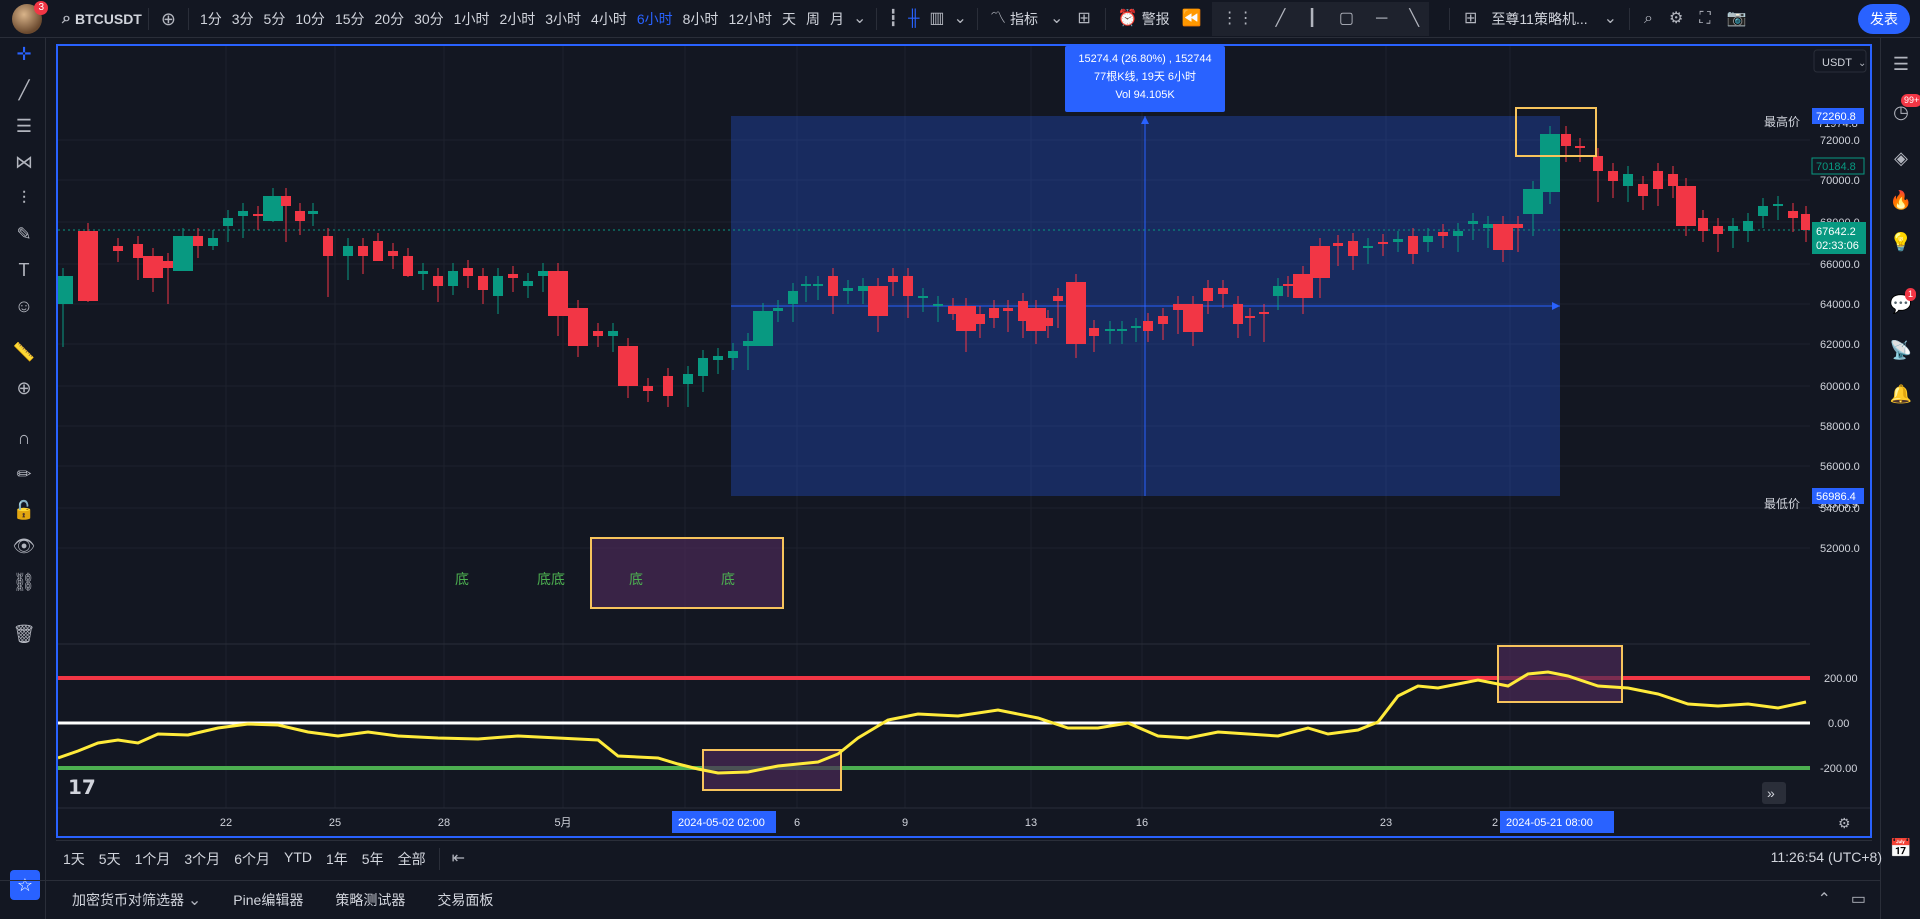 The height and width of the screenshot is (919, 1920). I want to click on link-icon: ⛓, so click(24, 582).